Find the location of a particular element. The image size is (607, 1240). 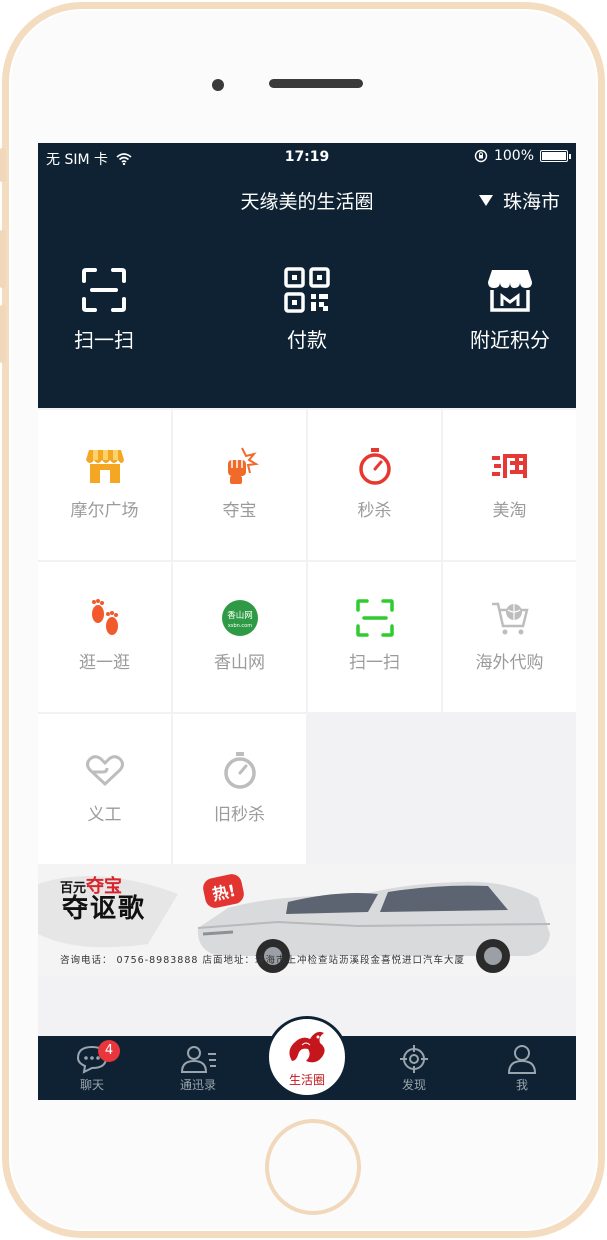

speaker-grille is located at coordinates (316, 83).